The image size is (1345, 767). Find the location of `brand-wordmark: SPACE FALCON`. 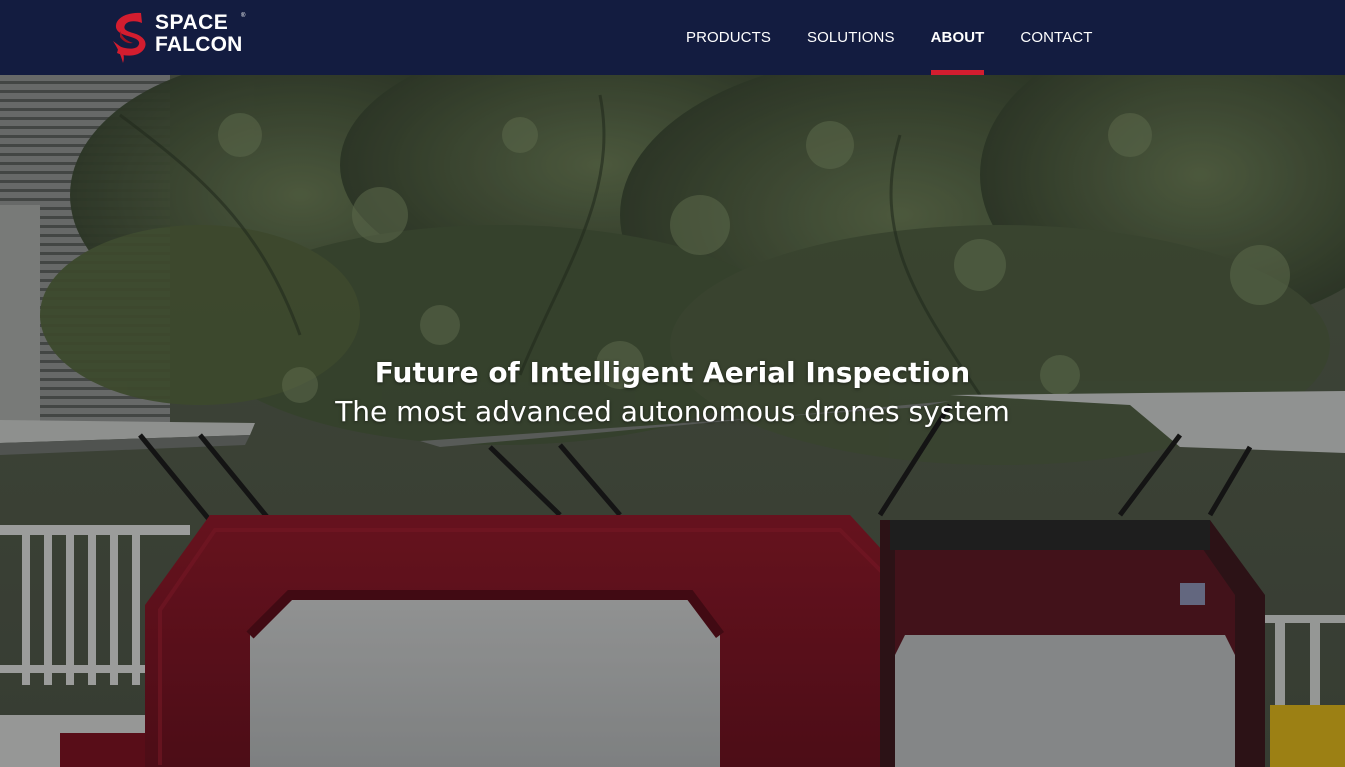

brand-wordmark: SPACE FALCON is located at coordinates (199, 34).